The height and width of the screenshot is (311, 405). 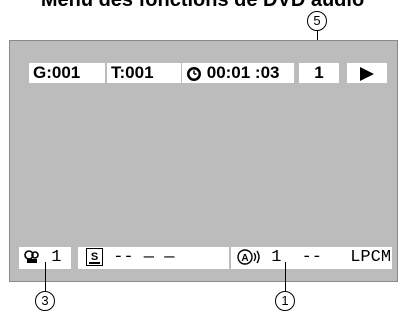 I want to click on play-icon, so click(x=367, y=73).